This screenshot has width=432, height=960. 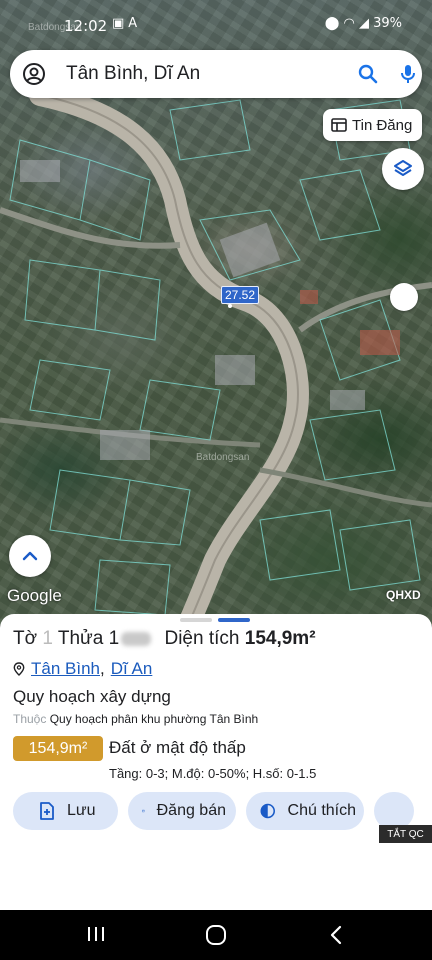 I want to click on google-attribution: Google, so click(x=34, y=595).